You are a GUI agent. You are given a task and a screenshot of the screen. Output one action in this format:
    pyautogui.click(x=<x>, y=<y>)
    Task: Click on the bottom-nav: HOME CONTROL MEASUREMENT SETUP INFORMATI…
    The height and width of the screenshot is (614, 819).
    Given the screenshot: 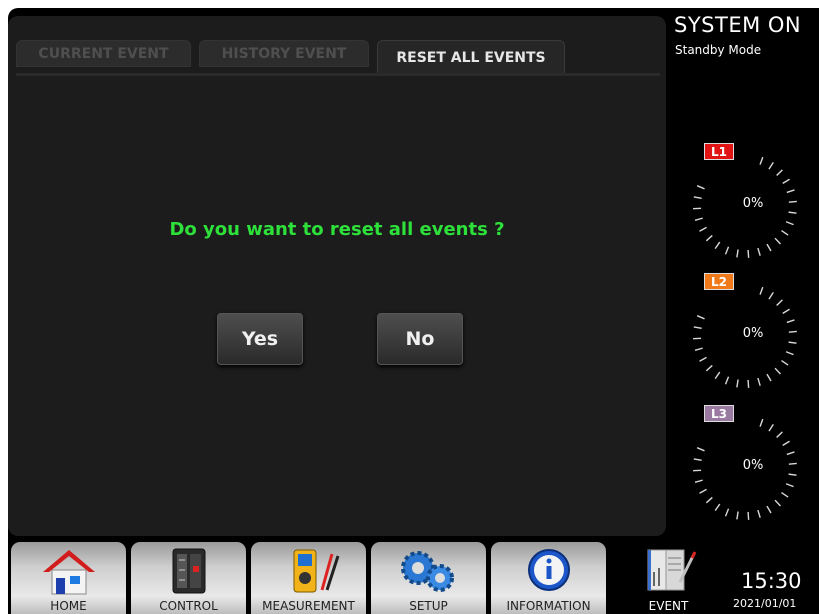 What is the action you would take?
    pyautogui.click(x=413, y=575)
    